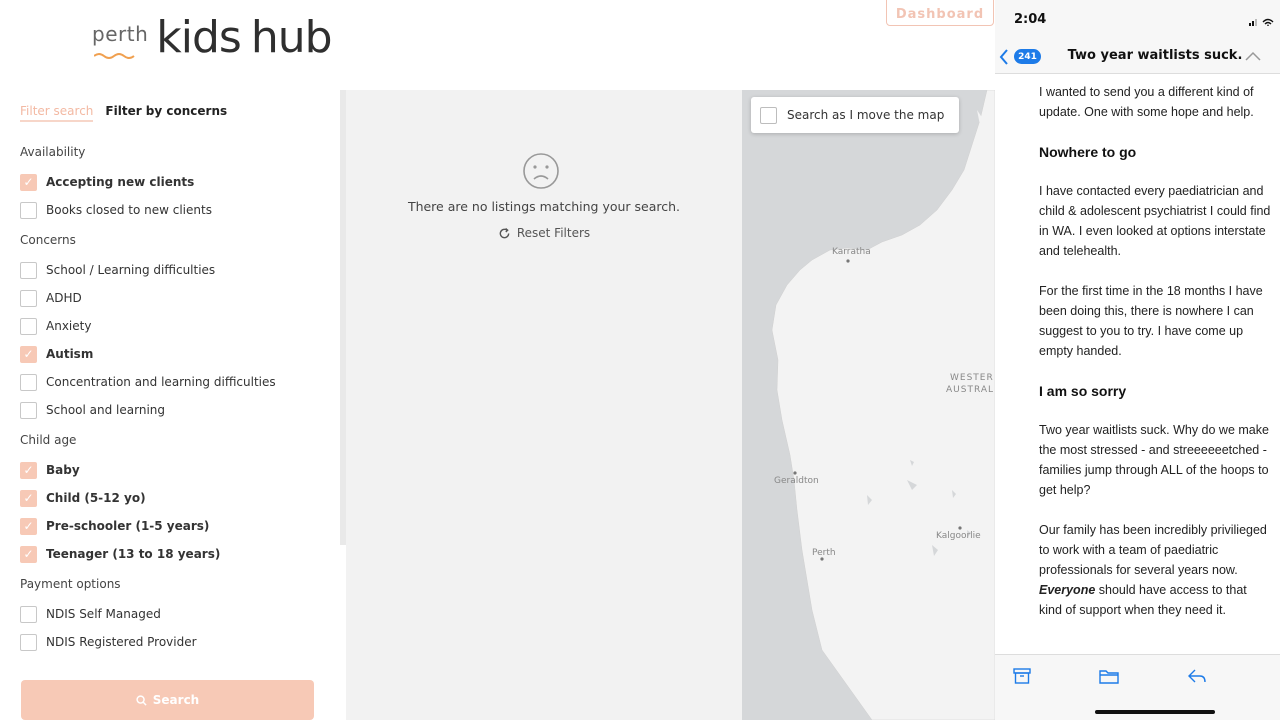 The height and width of the screenshot is (720, 1280). I want to click on filter-option-concentration: Concentration and learning difficulties, so click(175, 382).